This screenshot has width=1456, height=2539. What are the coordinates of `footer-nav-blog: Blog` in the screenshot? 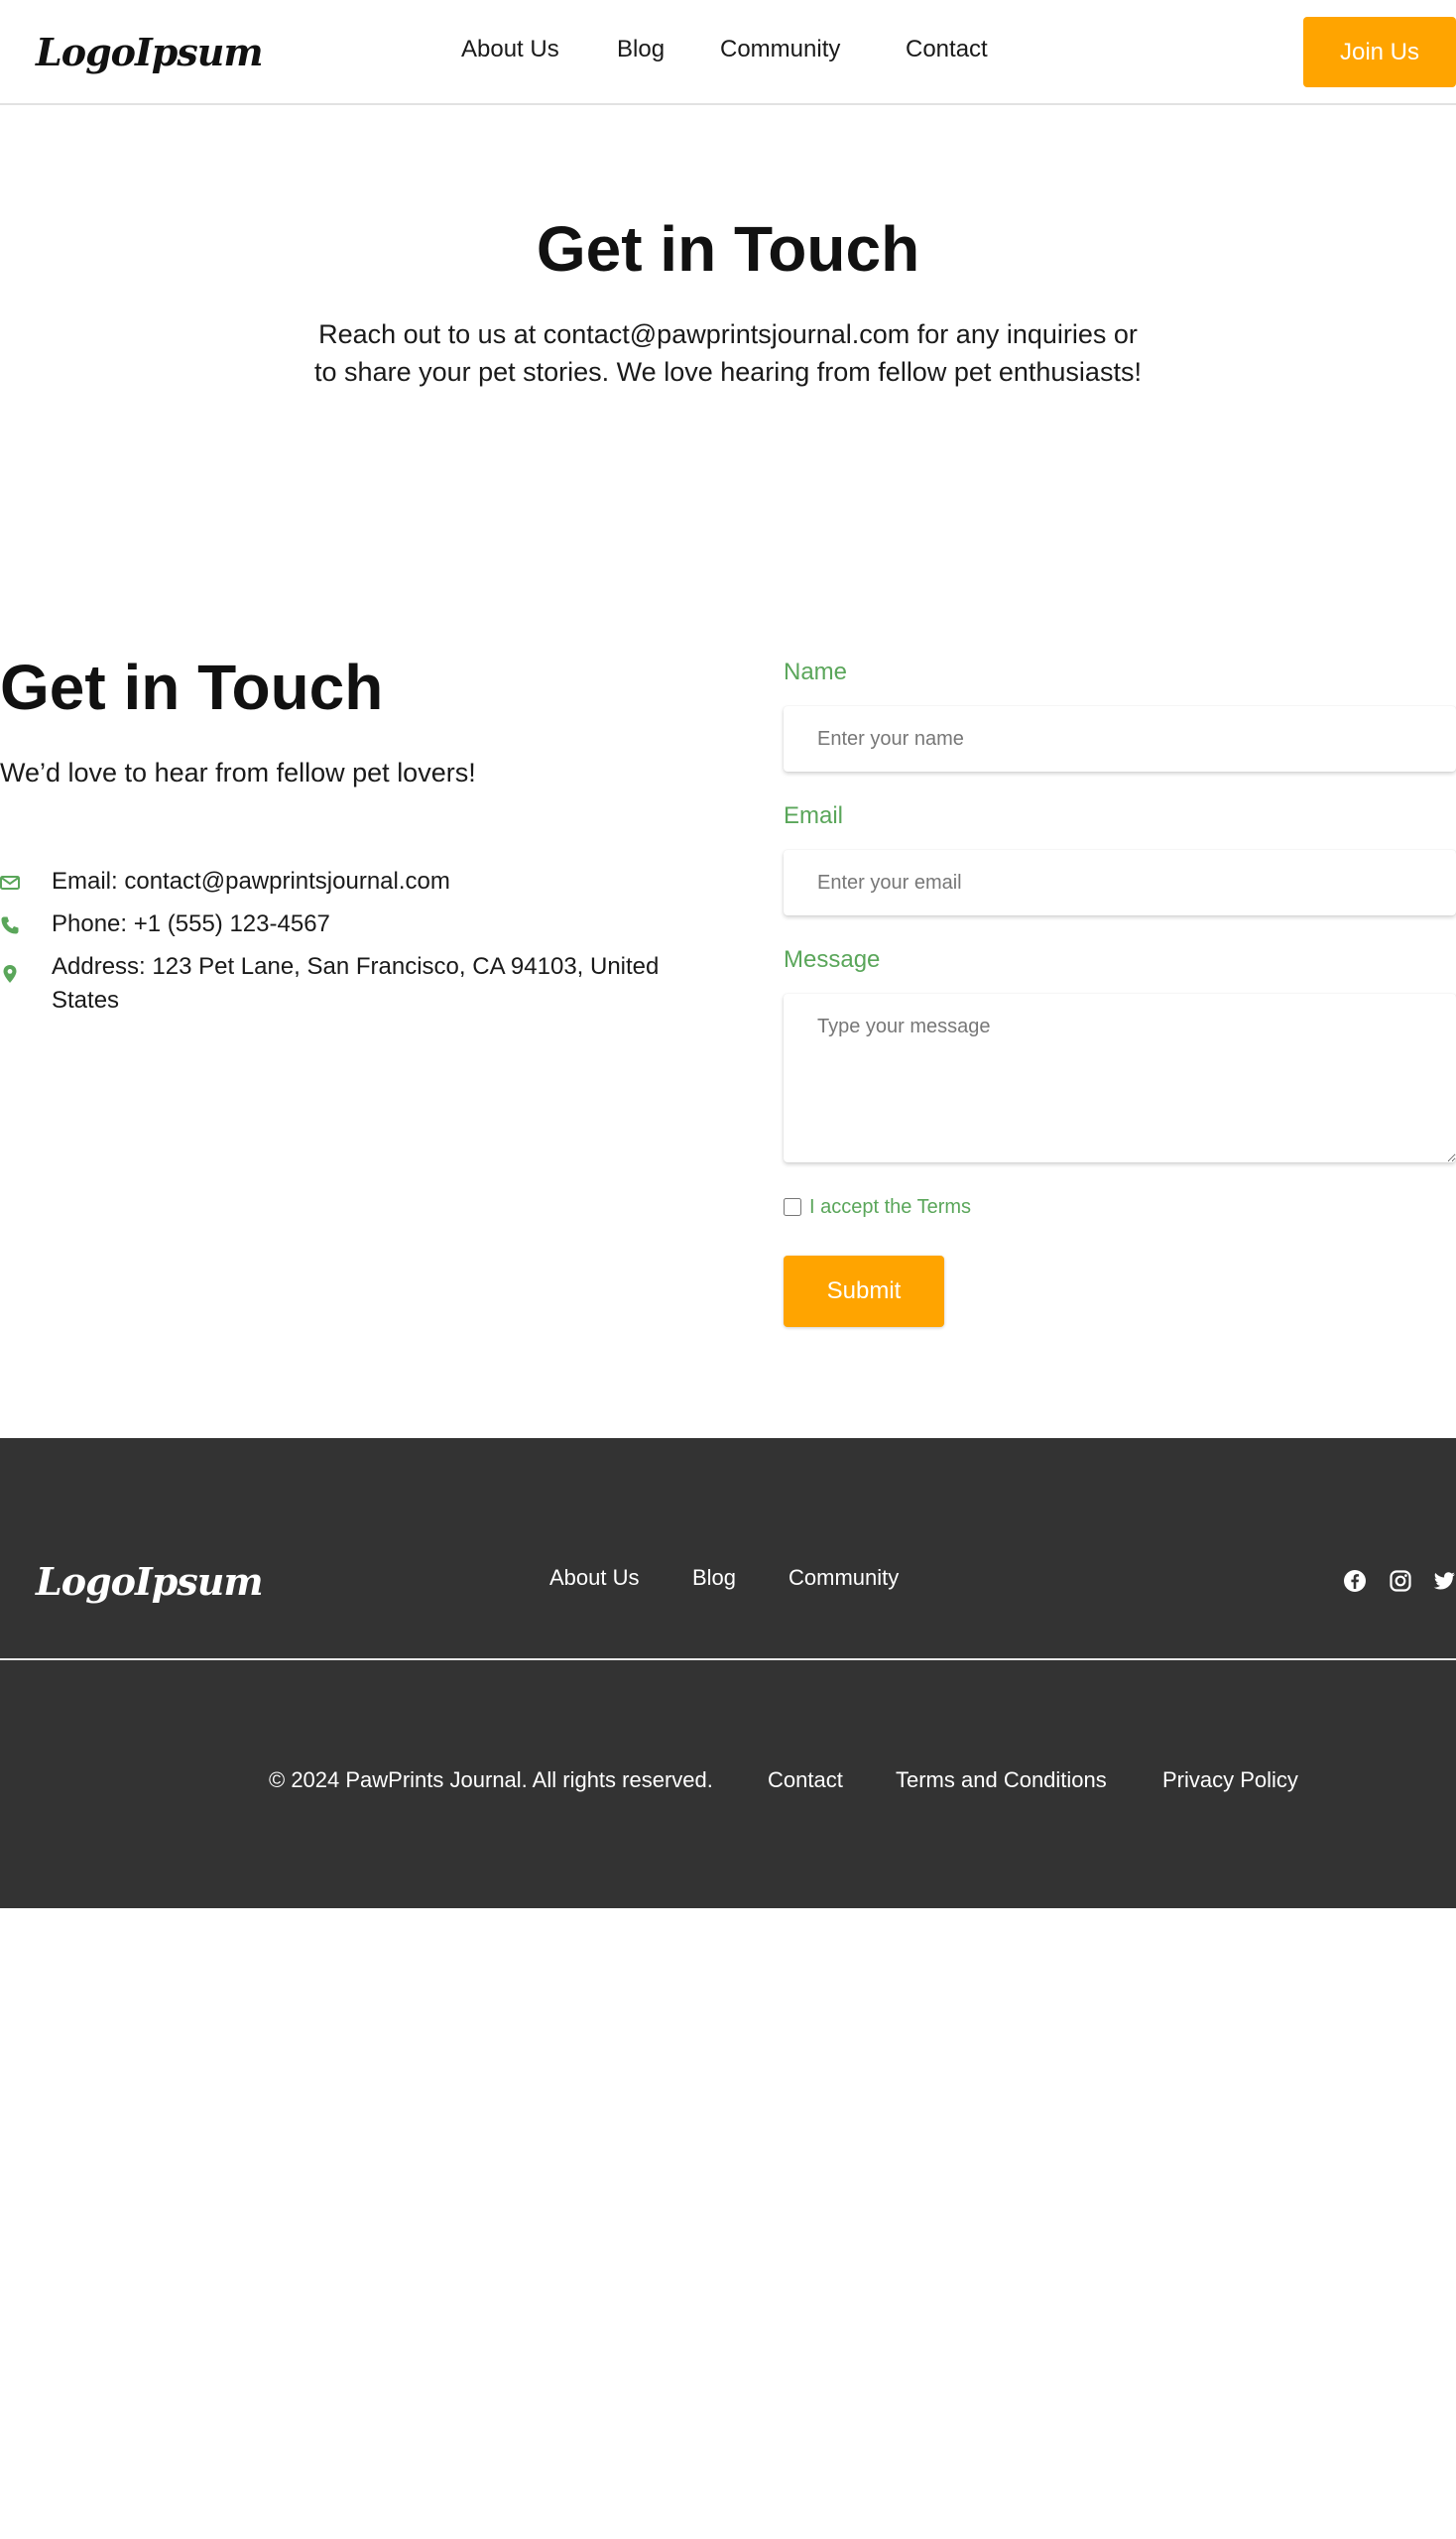 It's located at (714, 1578).